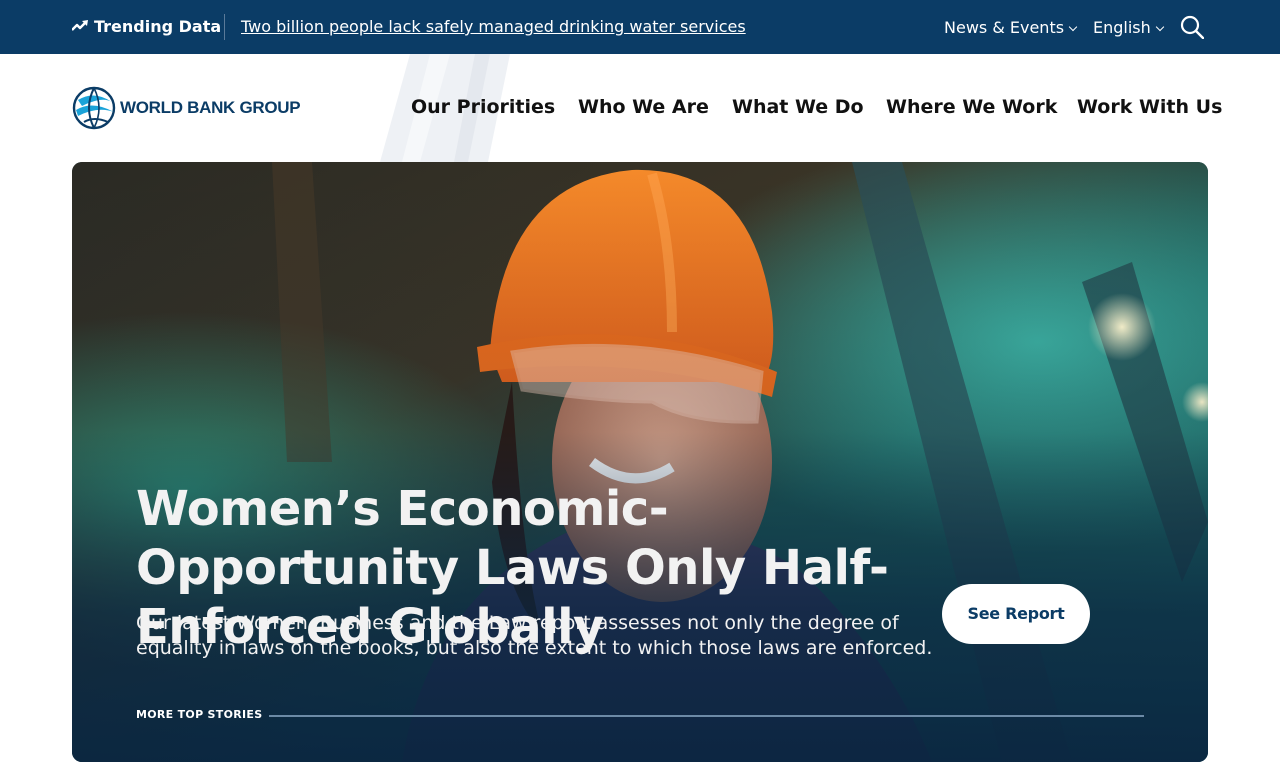 The height and width of the screenshot is (762, 1280). I want to click on nav-our-priorities: Our Priorities, so click(483, 107).